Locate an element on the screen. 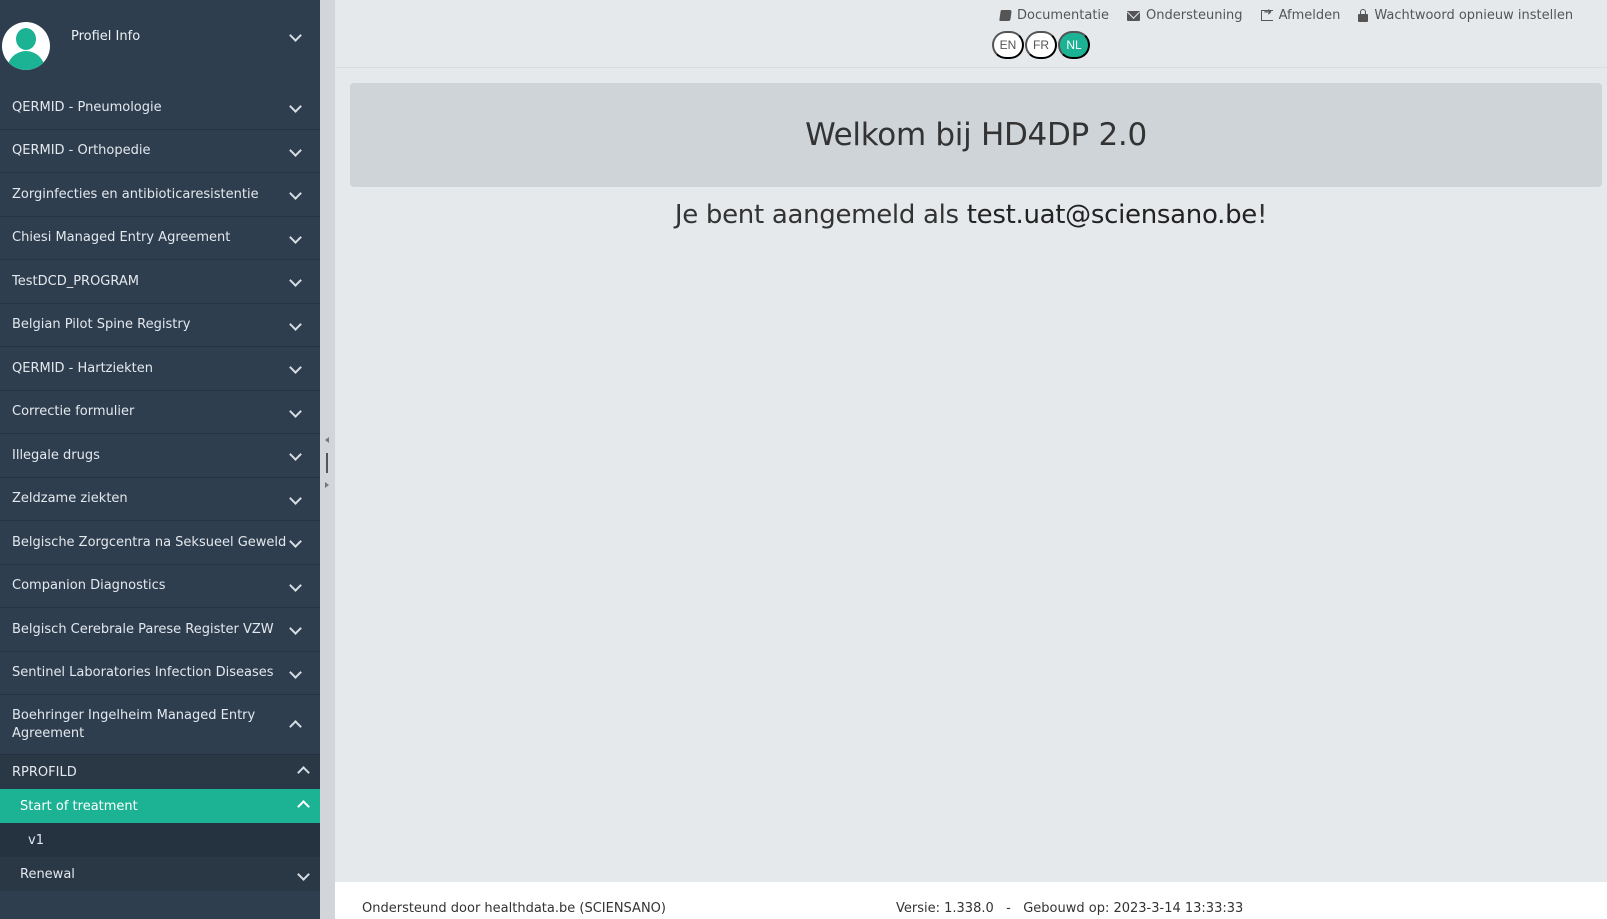  sidebar-item-zorginfecties: Zorginfecties en antibioticaresistentie is located at coordinates (160, 195).